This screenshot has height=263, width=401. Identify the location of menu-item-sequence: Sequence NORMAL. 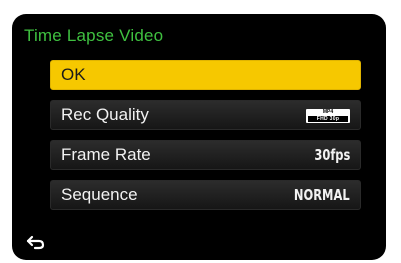
(205, 195).